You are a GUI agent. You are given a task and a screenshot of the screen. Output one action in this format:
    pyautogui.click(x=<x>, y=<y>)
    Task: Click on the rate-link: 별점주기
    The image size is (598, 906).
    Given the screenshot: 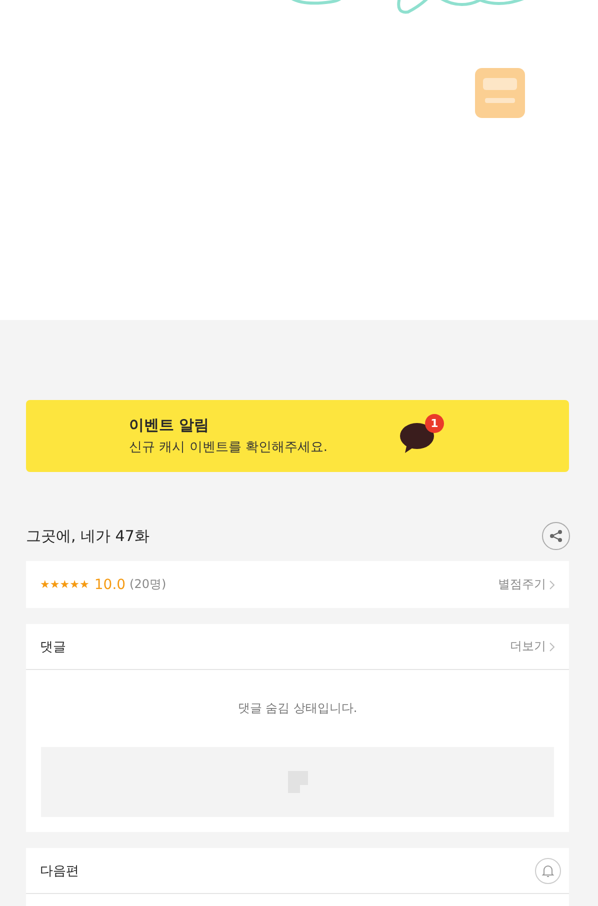 What is the action you would take?
    pyautogui.click(x=526, y=584)
    